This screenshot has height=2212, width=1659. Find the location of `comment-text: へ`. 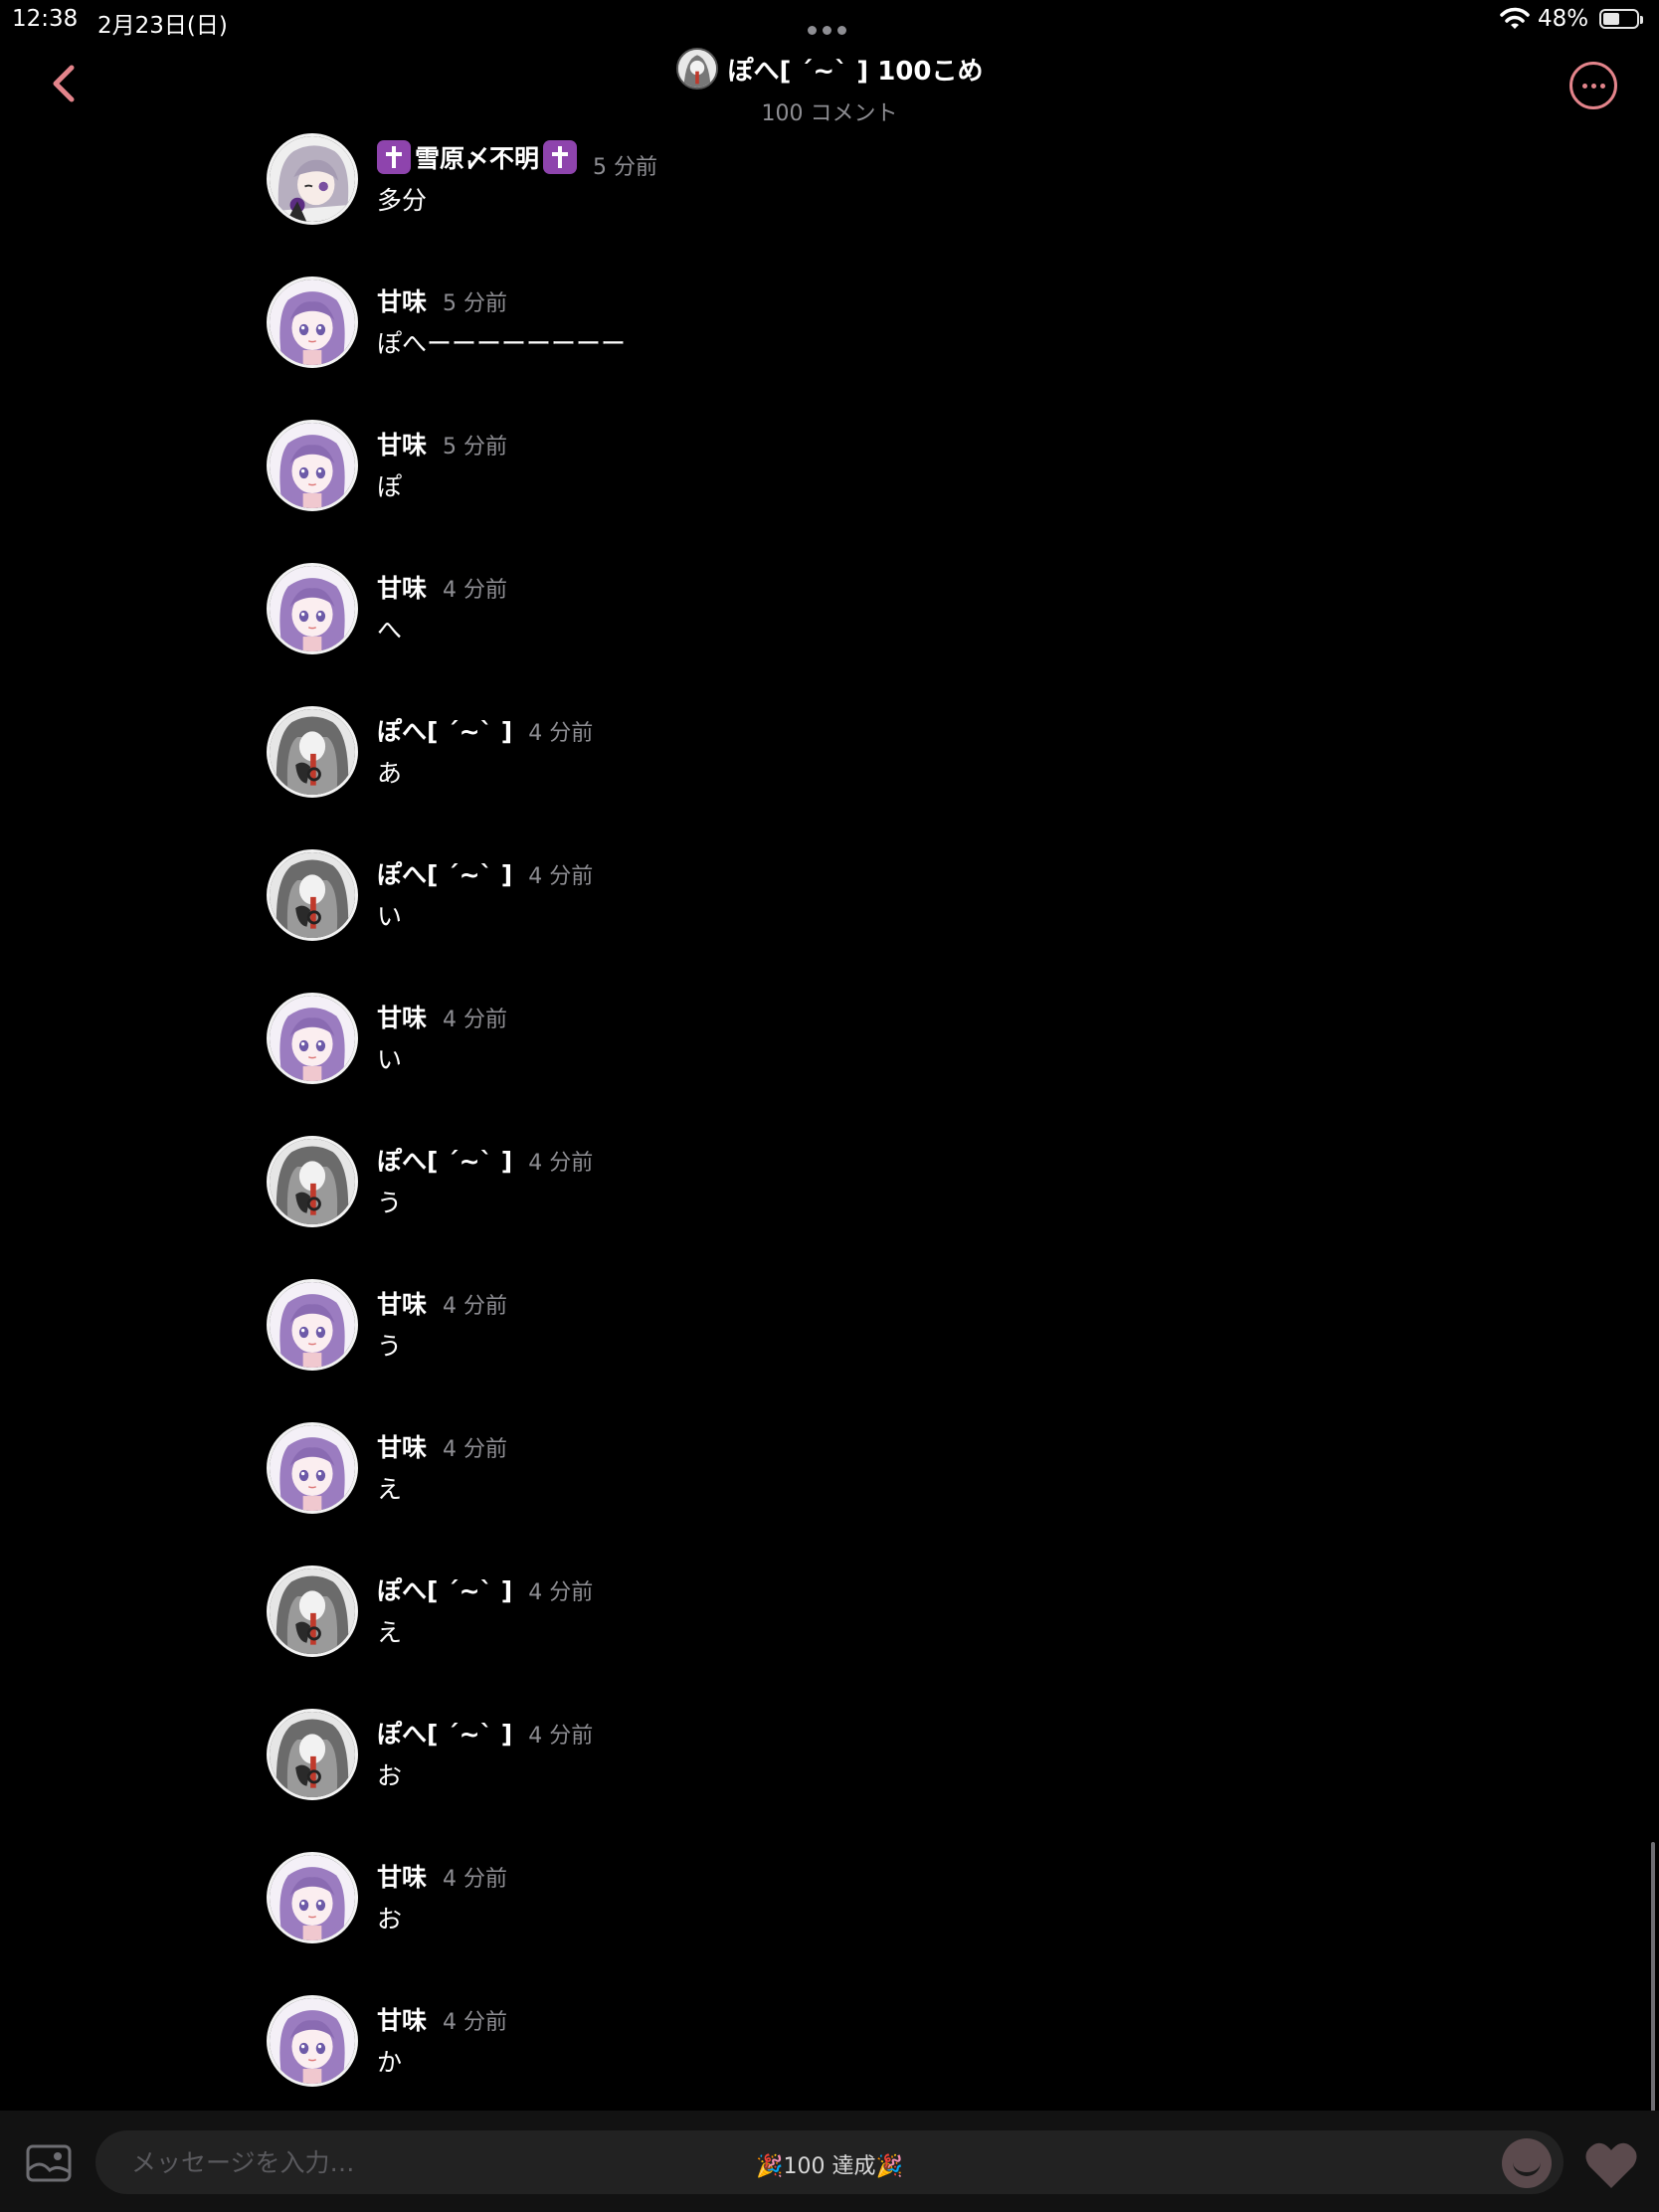

comment-text: へ is located at coordinates (390, 630).